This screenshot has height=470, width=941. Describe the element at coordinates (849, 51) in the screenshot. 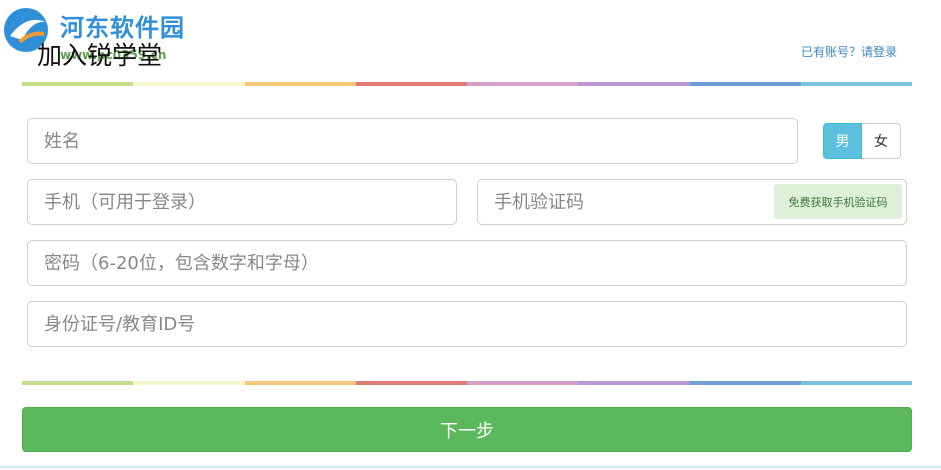

I see `login-link: 已有账号？请登录` at that location.